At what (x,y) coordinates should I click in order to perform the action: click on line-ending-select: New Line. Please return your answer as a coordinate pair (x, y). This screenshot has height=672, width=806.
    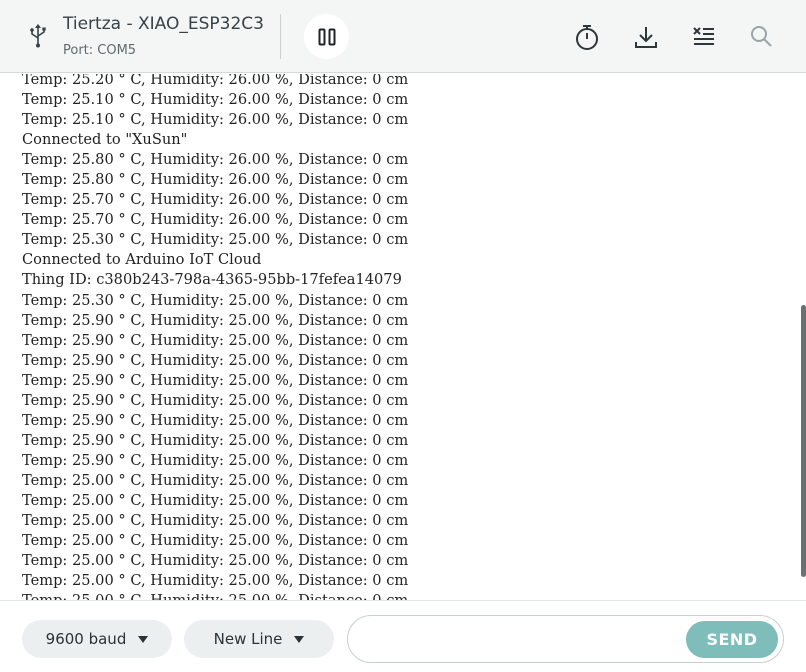
    Looking at the image, I should click on (259, 639).